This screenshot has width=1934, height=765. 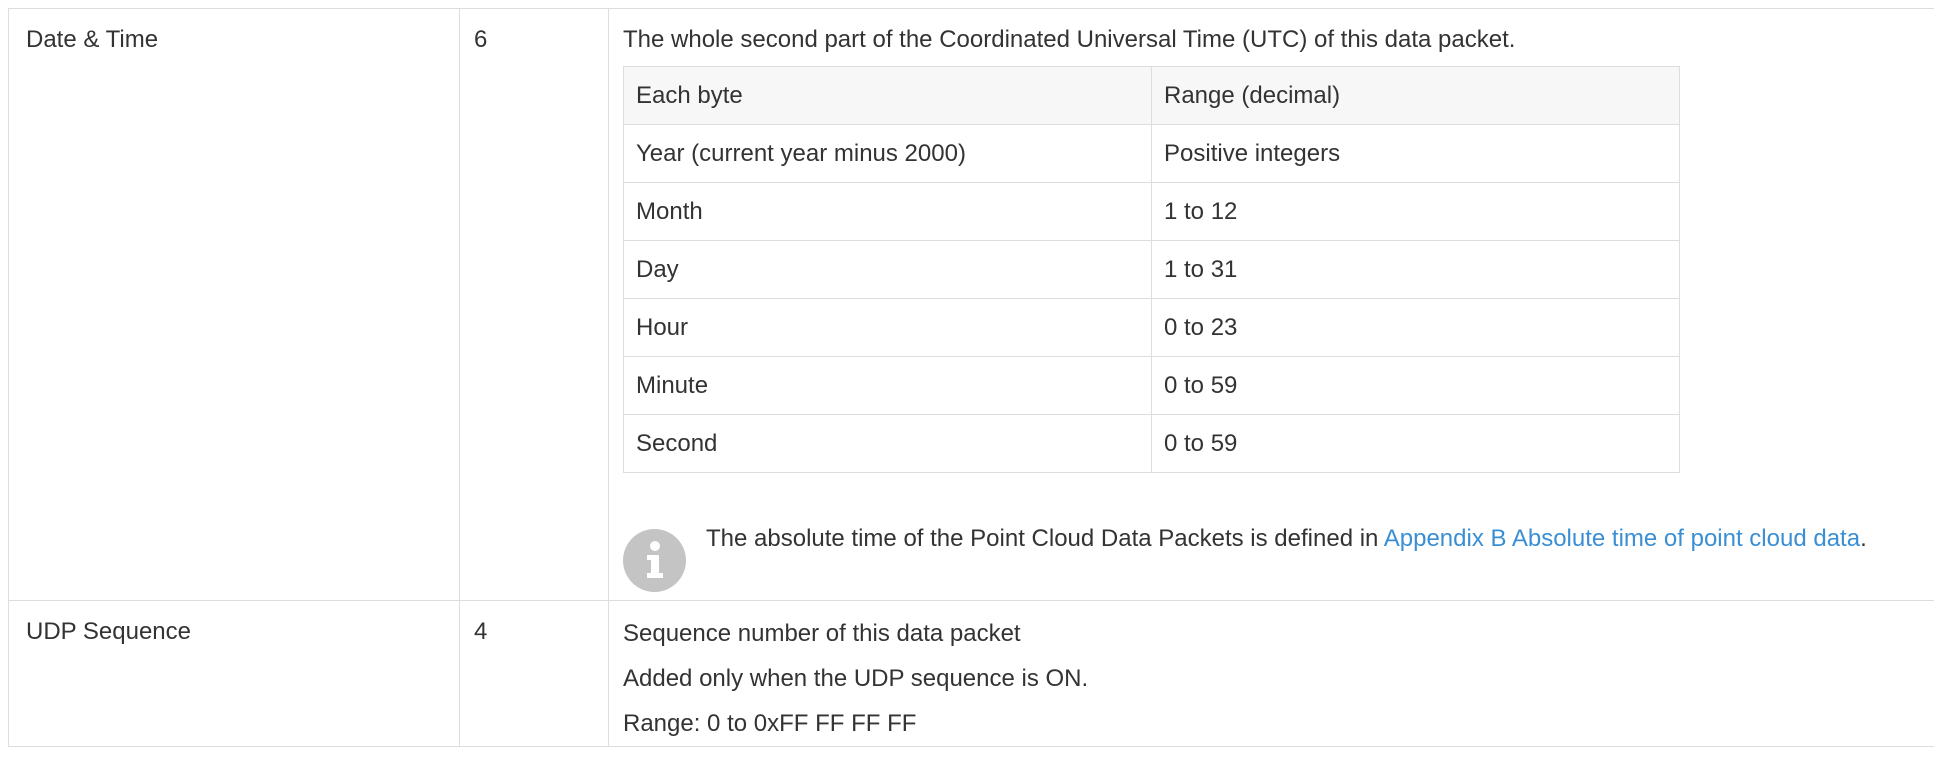 I want to click on byte-name: Day, so click(x=887, y=269).